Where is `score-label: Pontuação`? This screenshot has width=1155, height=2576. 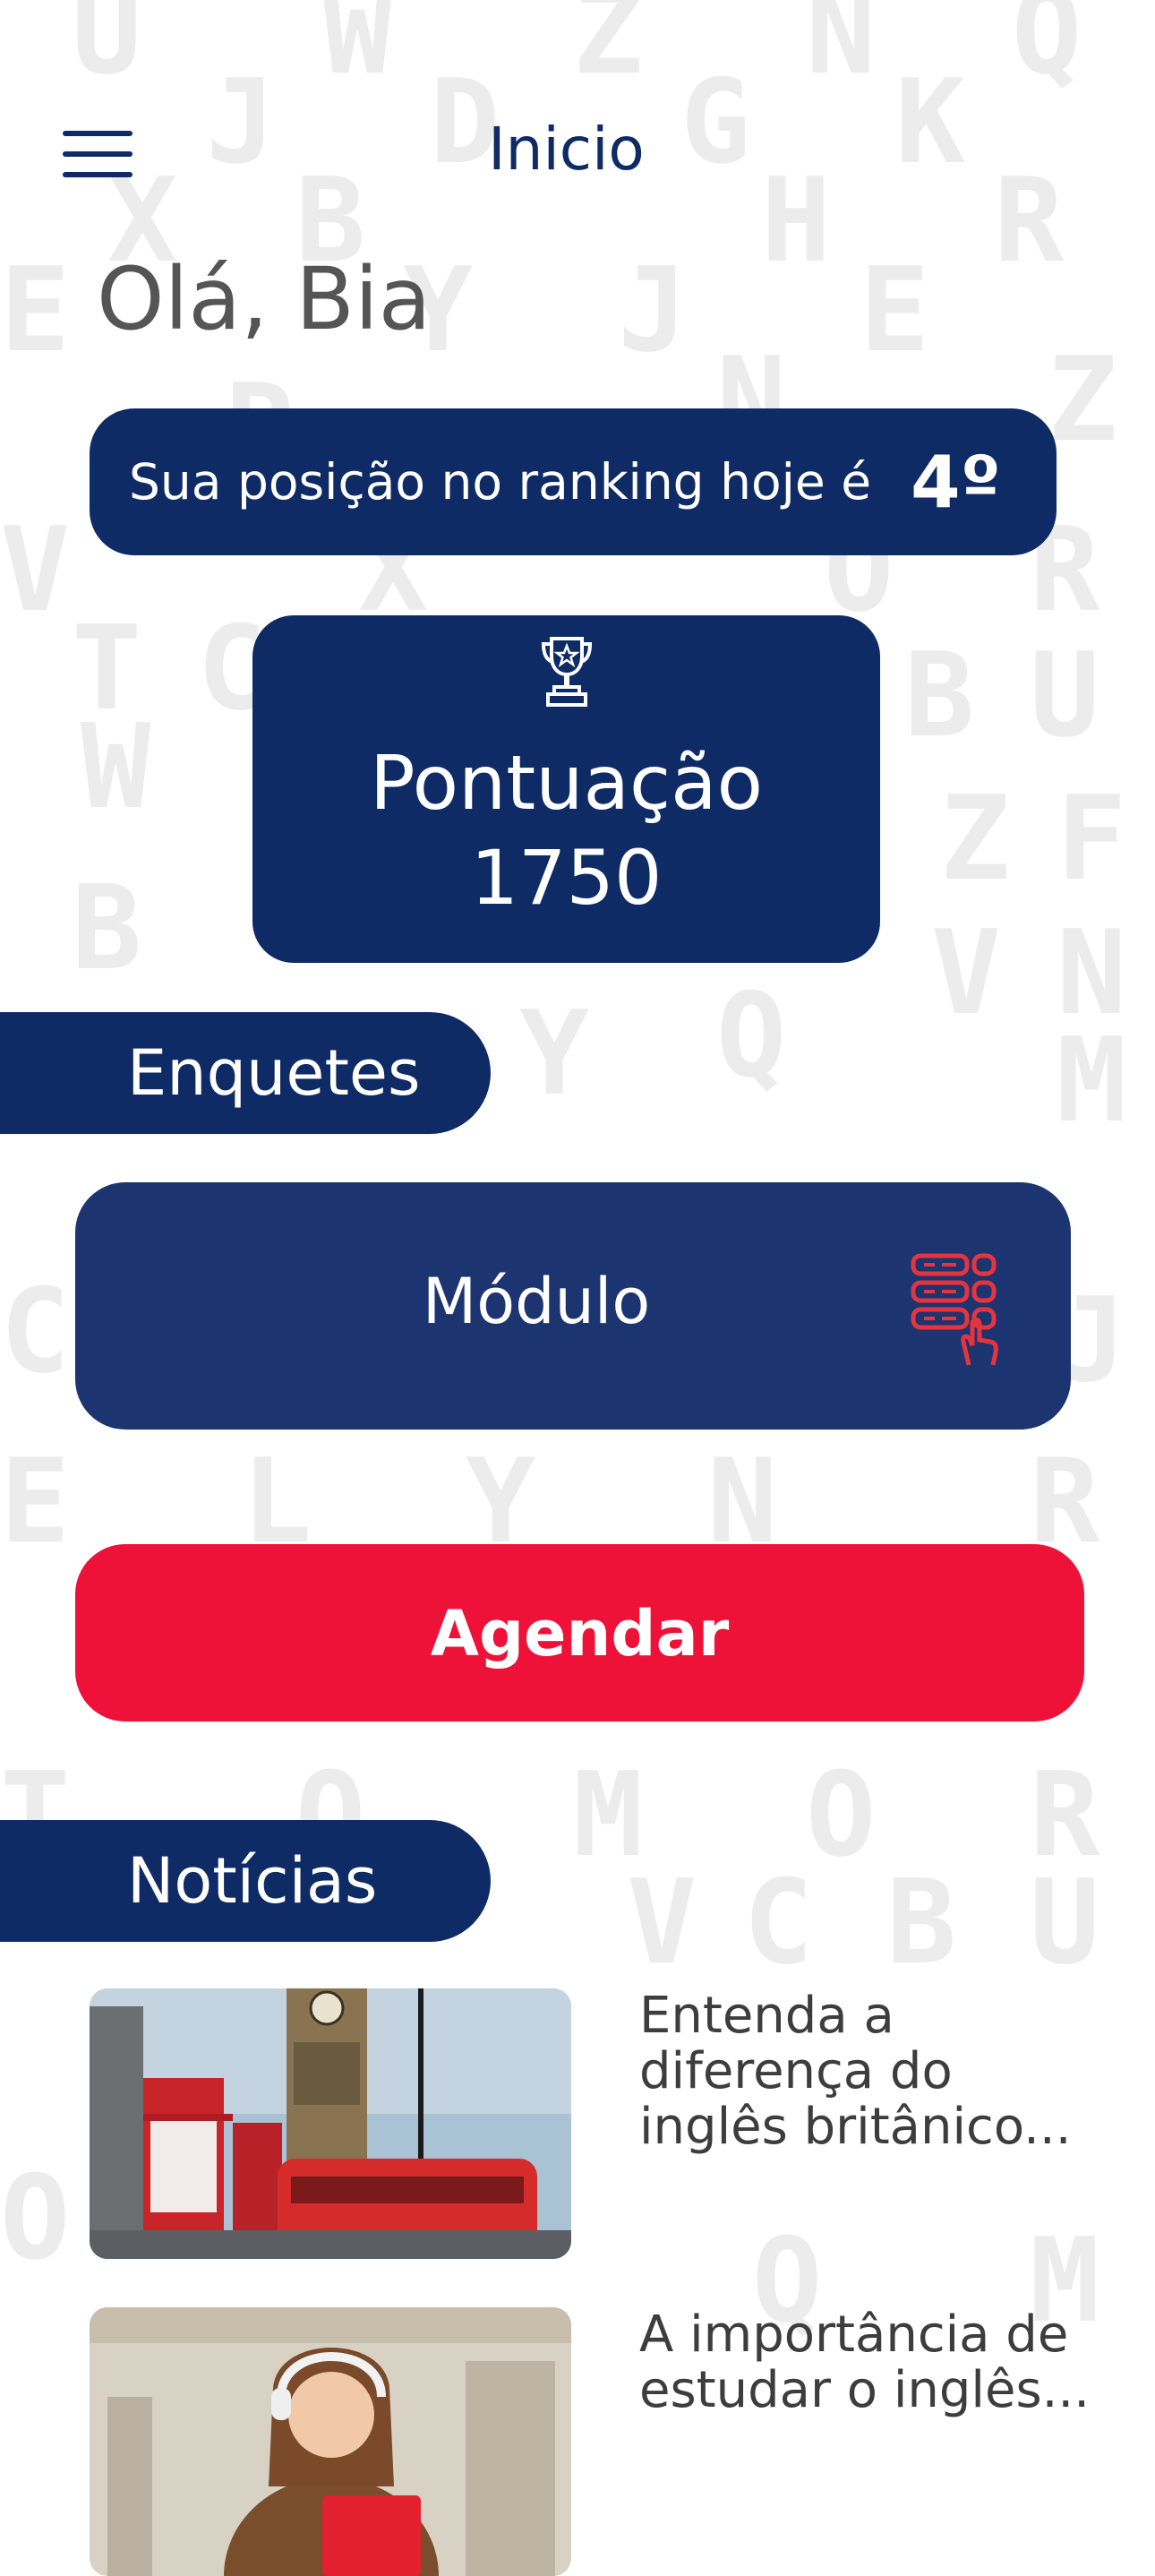 score-label: Pontuação is located at coordinates (566, 783).